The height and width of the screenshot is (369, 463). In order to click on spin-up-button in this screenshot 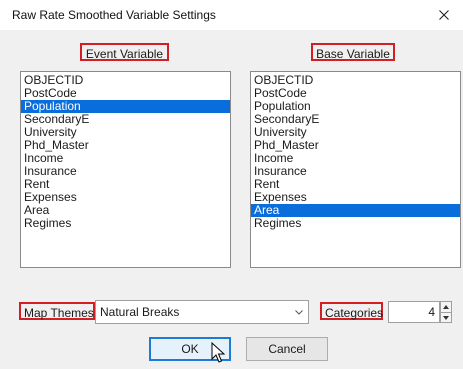, I will do `click(446, 307)`.